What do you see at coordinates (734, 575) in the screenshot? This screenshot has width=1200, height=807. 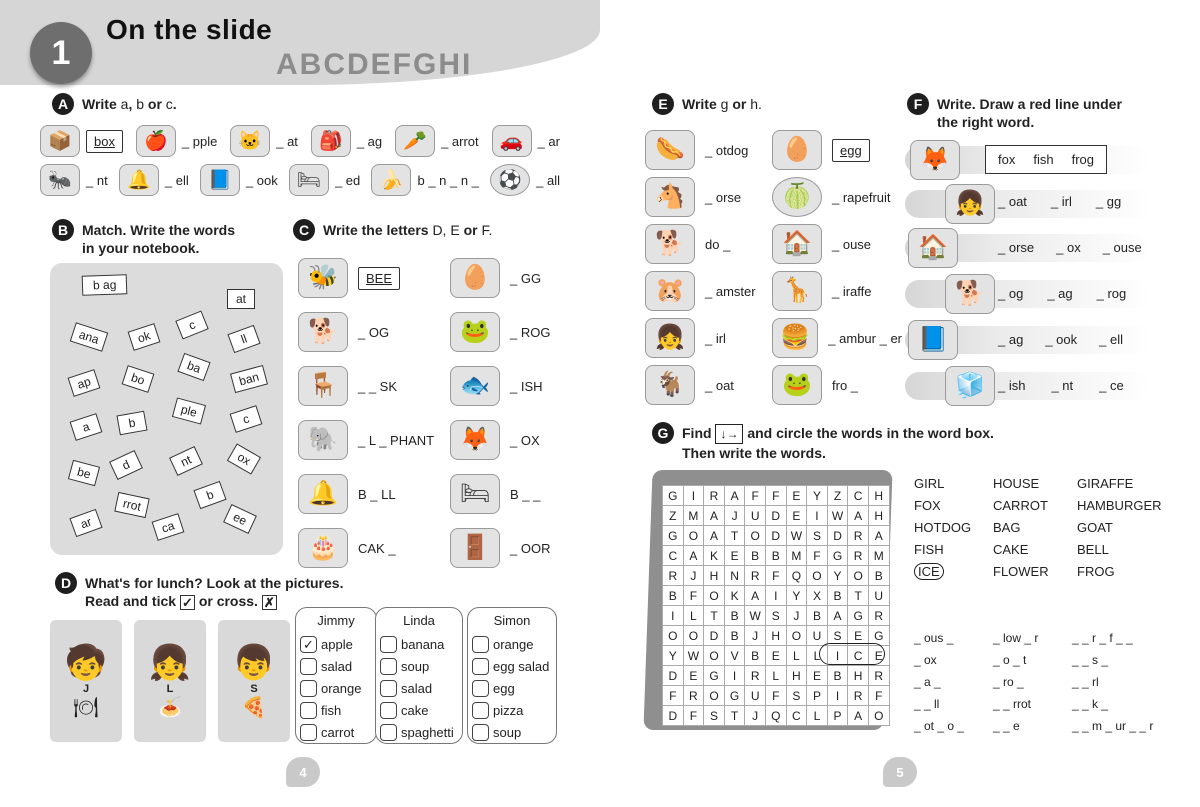 I see `wordsearch-cell: N` at bounding box center [734, 575].